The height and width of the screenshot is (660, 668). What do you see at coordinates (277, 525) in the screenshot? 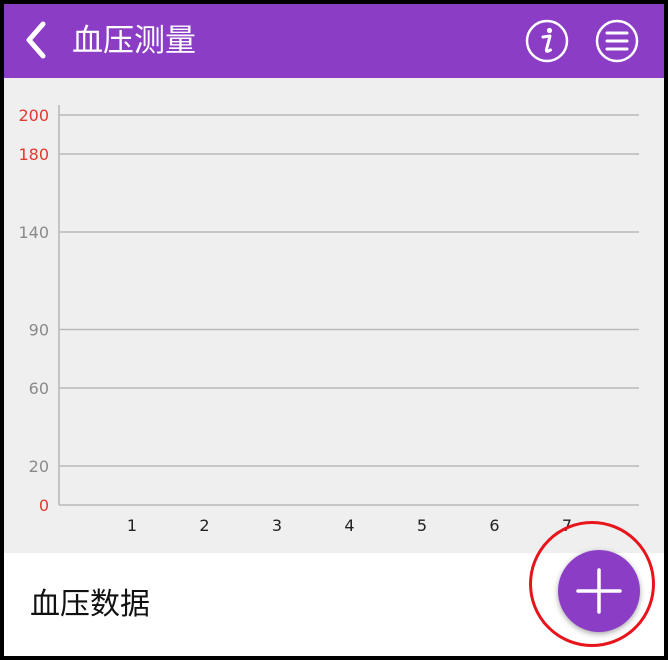
I see `x-tick-label-3: 3` at bounding box center [277, 525].